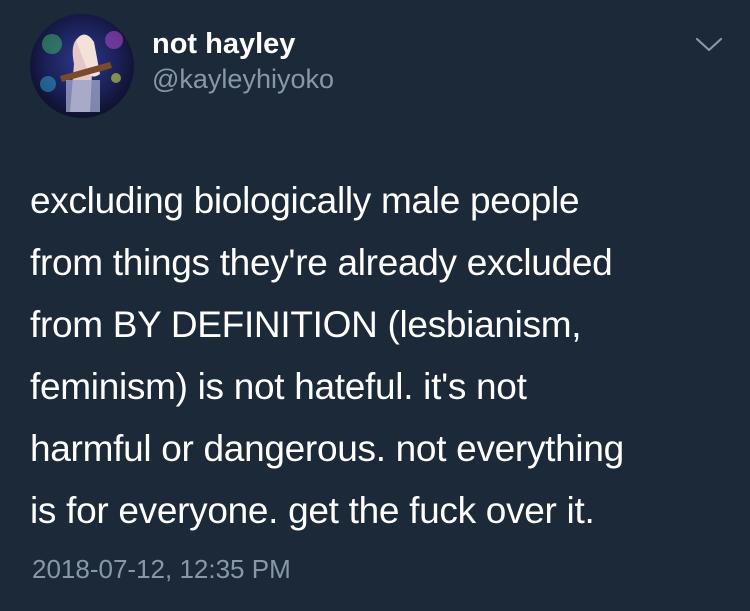 The width and height of the screenshot is (750, 611). Describe the element at coordinates (278, 386) in the screenshot. I see `tweet-text-line: feminism) is not hateful. it's not` at that location.